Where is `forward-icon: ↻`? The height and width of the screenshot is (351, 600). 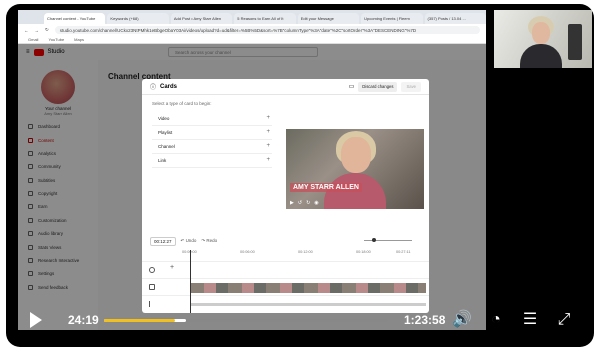
forward-icon: ↻ is located at coordinates (308, 203).